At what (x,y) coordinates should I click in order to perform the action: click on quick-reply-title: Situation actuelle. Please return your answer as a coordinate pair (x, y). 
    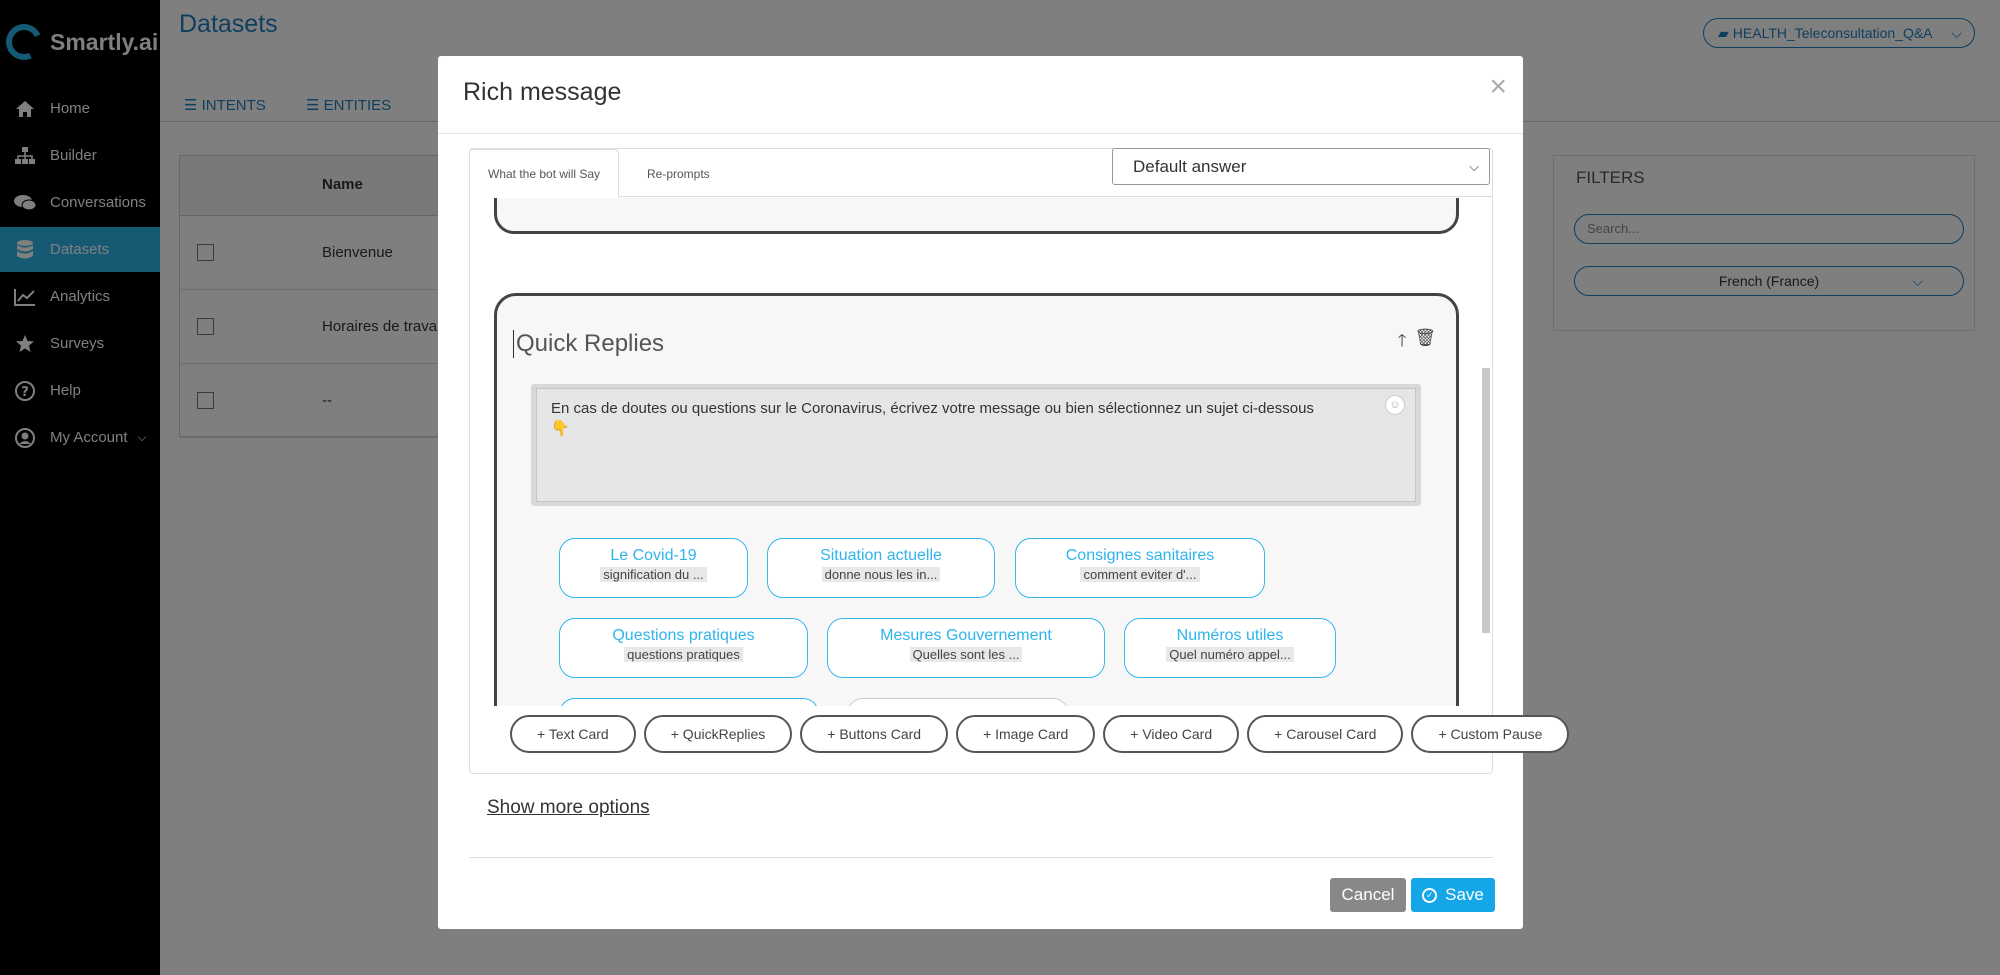
    Looking at the image, I should click on (881, 555).